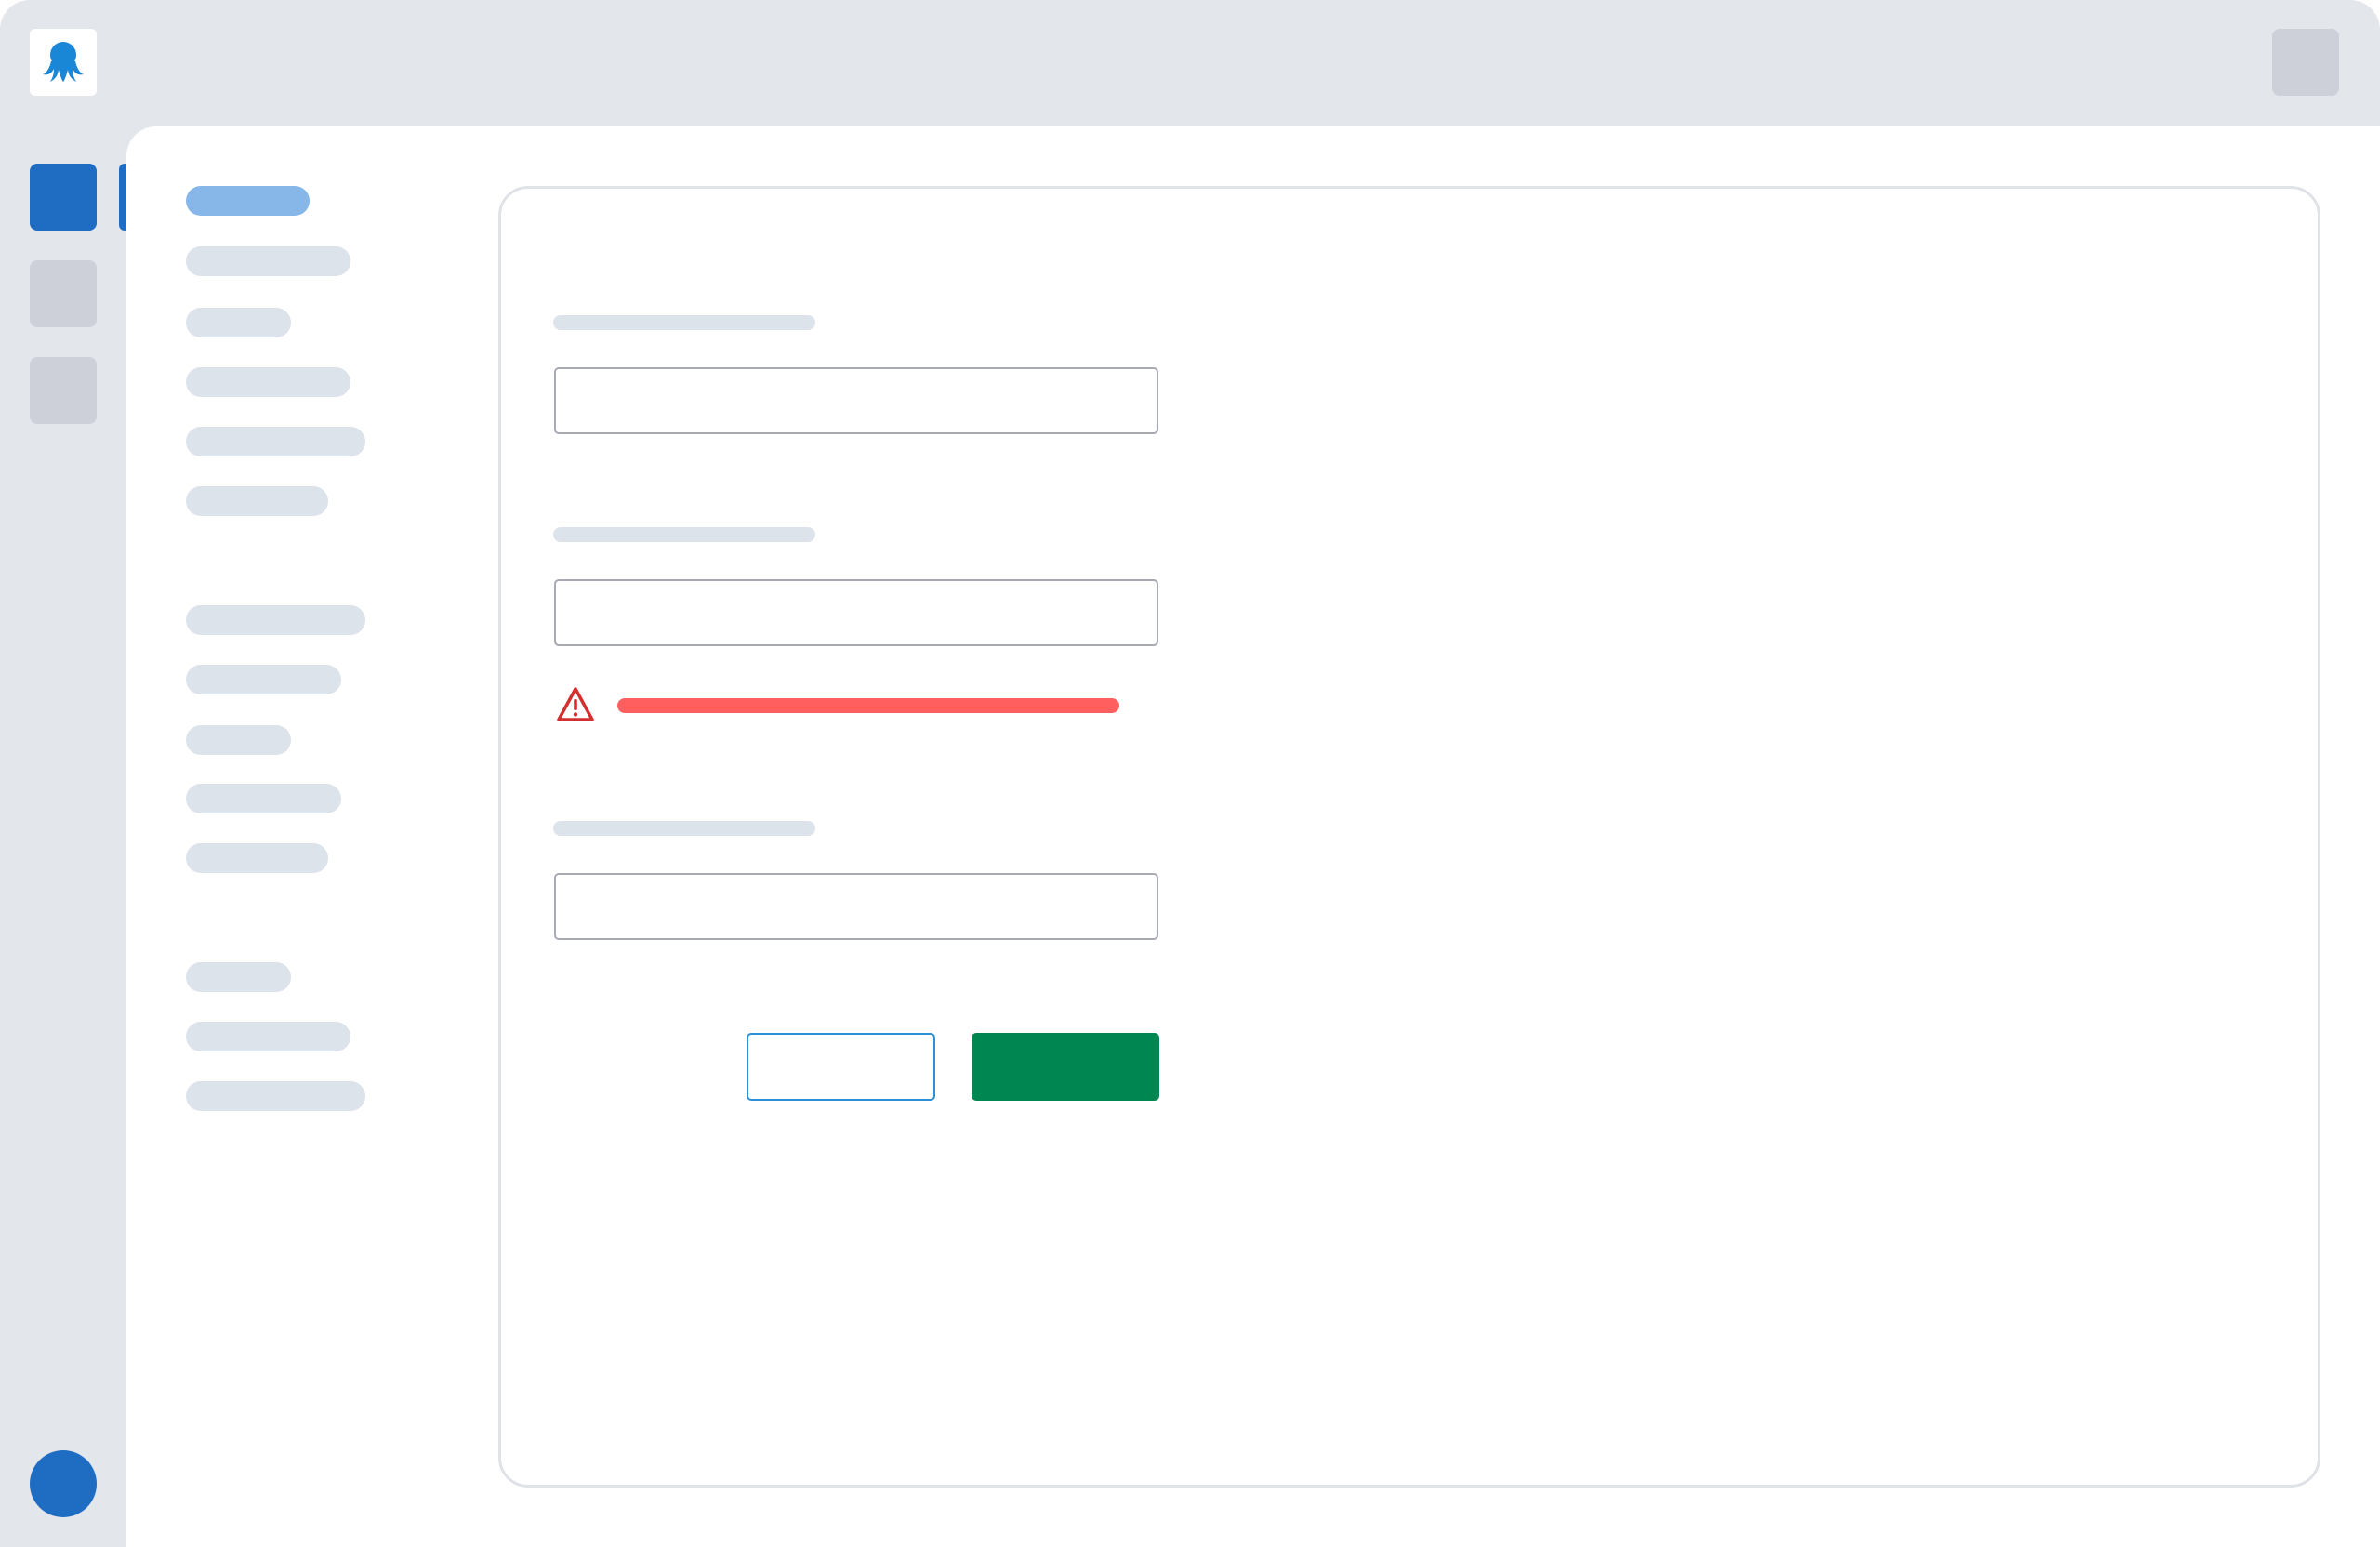  What do you see at coordinates (856, 906) in the screenshot?
I see `field-3-input` at bounding box center [856, 906].